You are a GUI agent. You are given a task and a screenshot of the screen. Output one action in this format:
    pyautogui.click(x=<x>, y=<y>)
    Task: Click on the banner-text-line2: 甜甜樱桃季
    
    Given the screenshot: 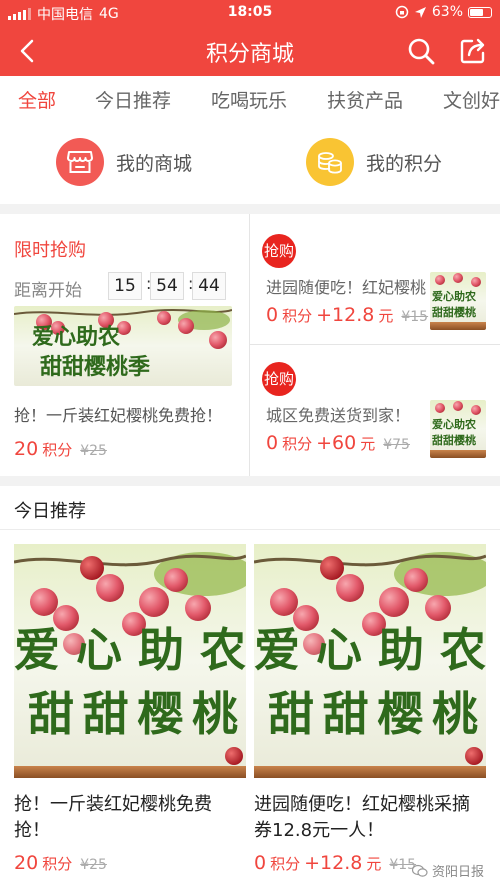 What is the action you would take?
    pyautogui.click(x=95, y=367)
    